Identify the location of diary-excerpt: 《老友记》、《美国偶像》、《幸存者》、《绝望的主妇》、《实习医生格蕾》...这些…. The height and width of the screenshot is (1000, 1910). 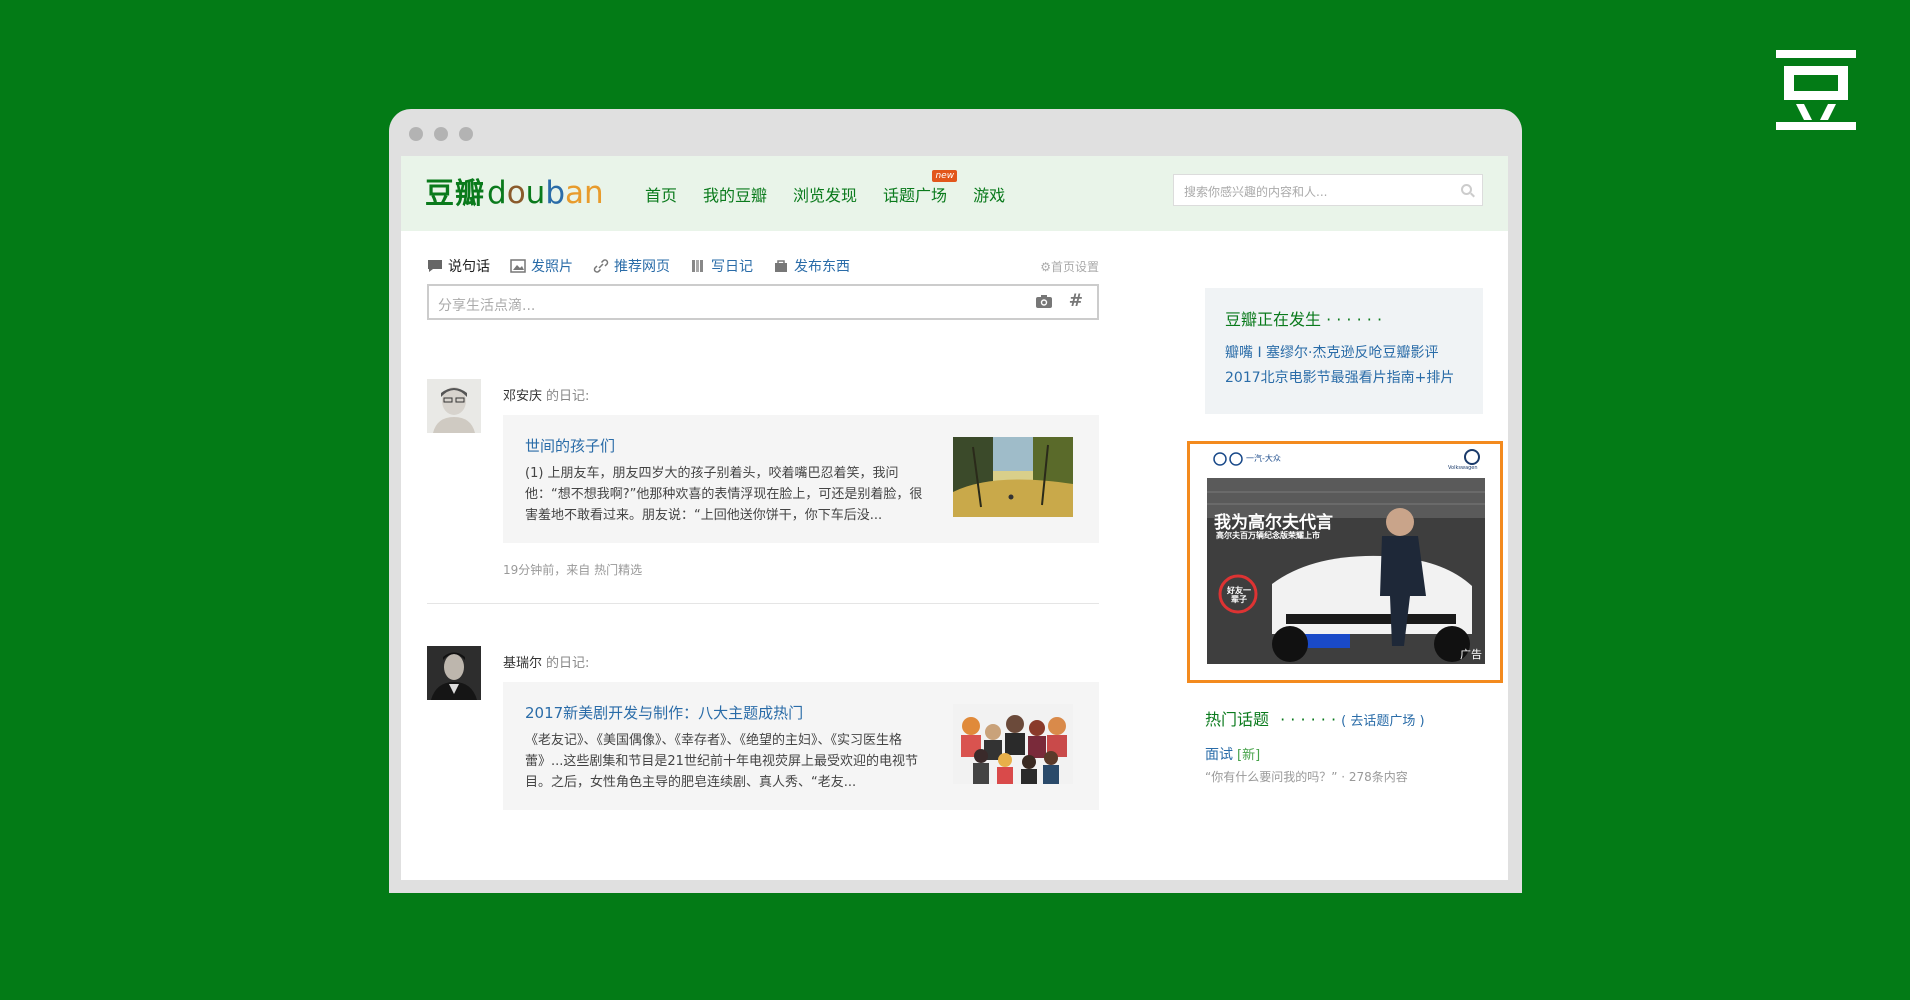
(721, 761).